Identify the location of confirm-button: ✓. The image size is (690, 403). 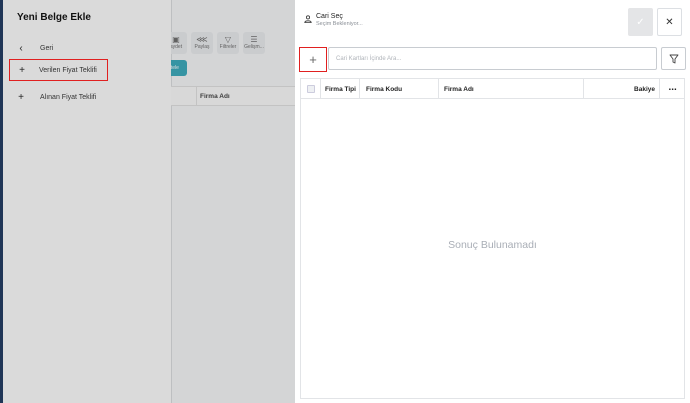
(640, 22).